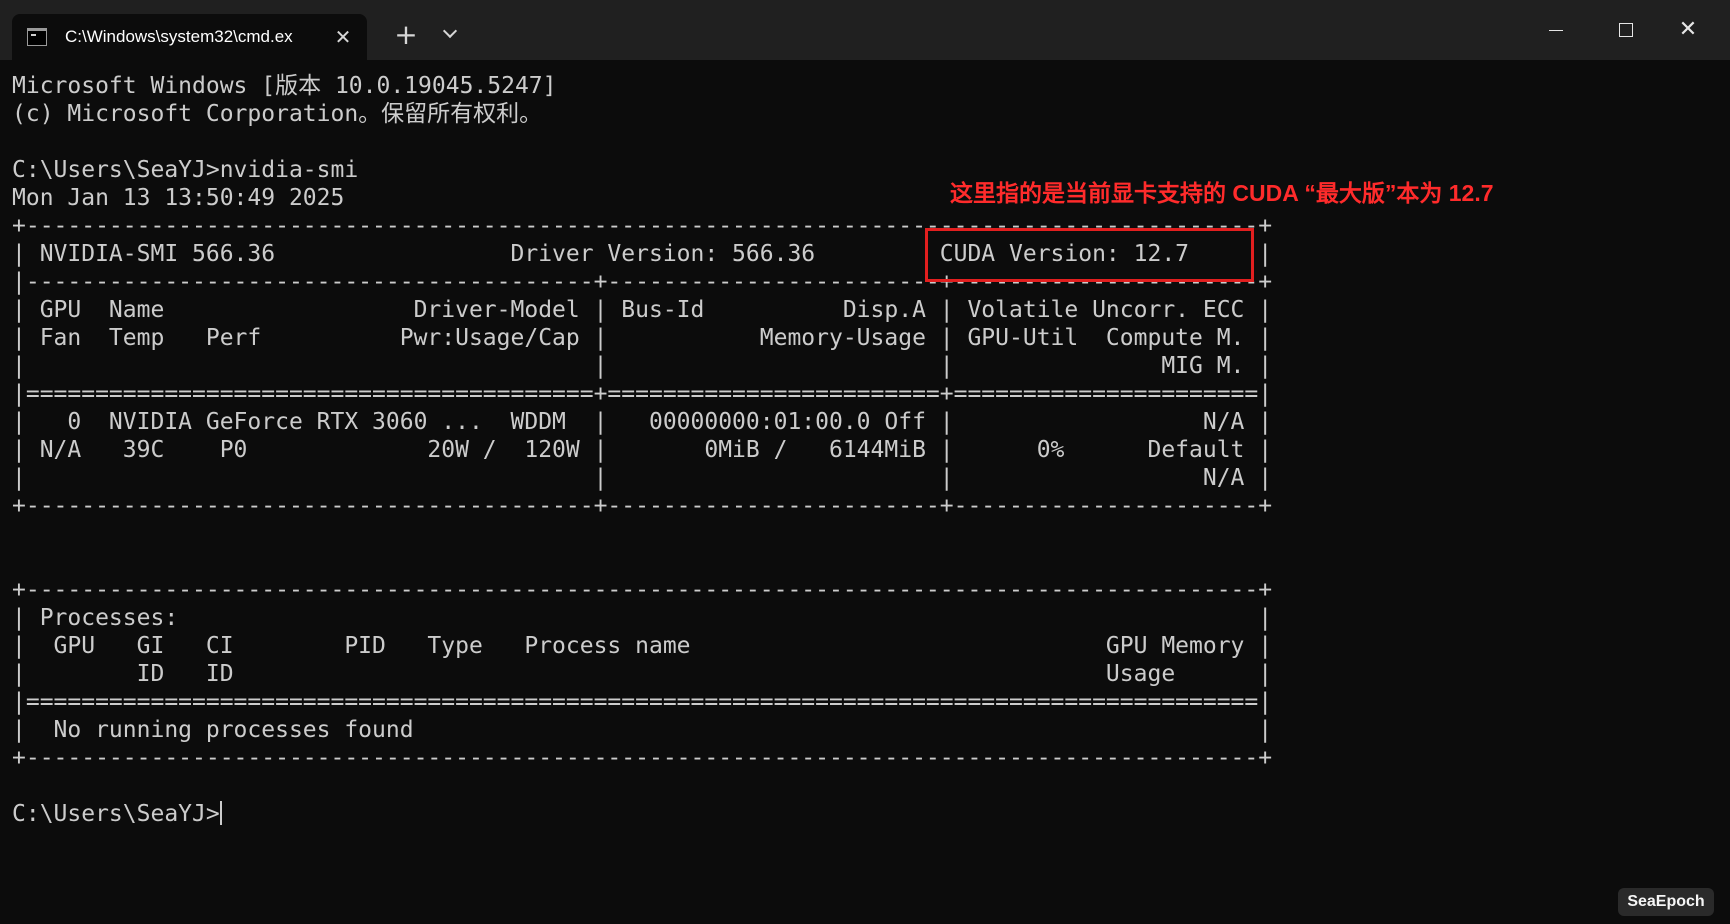 This screenshot has height=924, width=1730. What do you see at coordinates (220, 813) in the screenshot?
I see `text-cursor` at bounding box center [220, 813].